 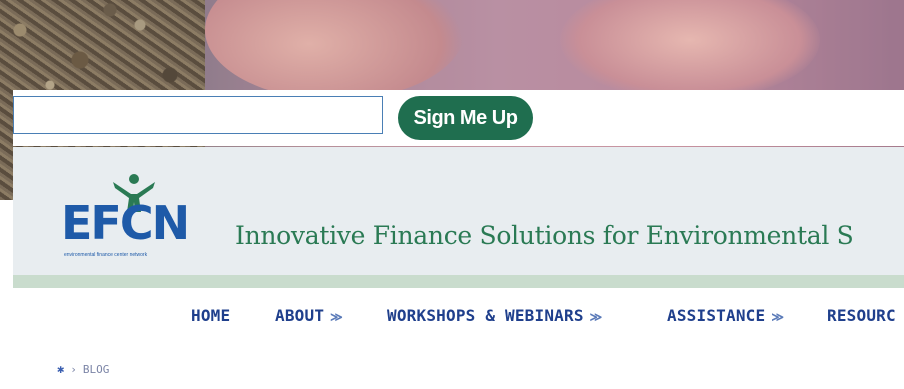 I want to click on newsletter-signup: Sign Me Up, so click(x=458, y=118).